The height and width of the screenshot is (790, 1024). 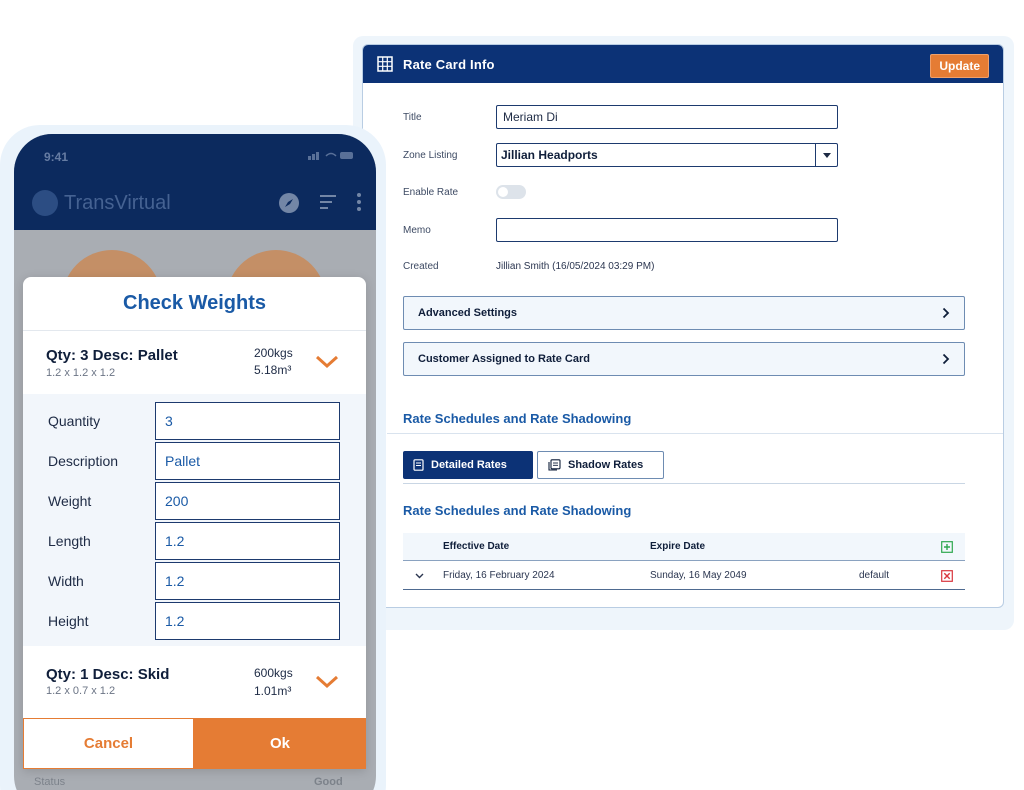 I want to click on item-weight: 200kgs, so click(x=273, y=353).